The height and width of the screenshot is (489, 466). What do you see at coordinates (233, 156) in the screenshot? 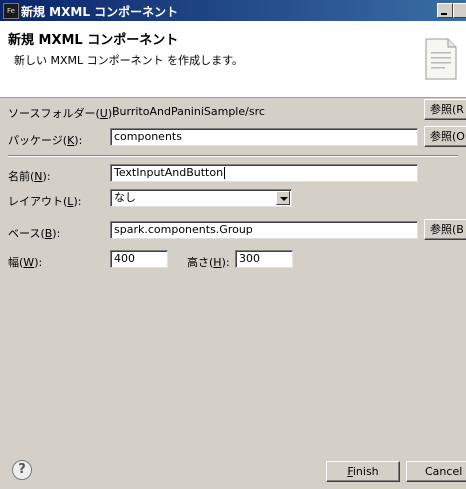
I see `separator` at bounding box center [233, 156].